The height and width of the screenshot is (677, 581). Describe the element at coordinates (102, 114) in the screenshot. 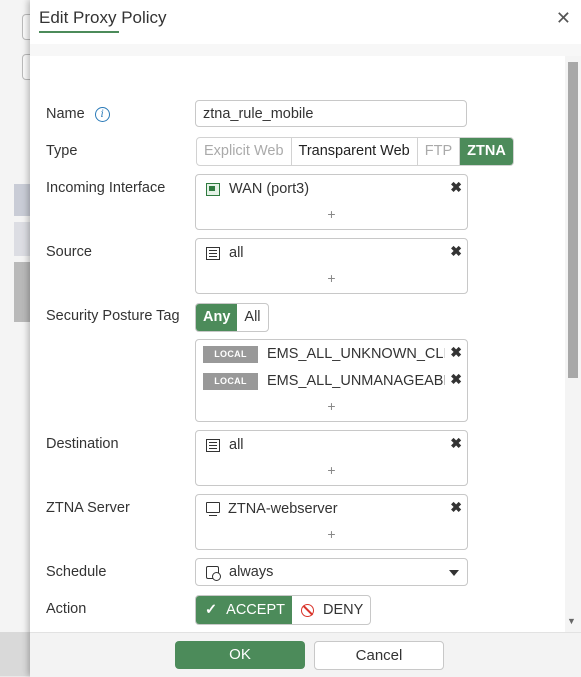

I see `info-icon: i` at that location.